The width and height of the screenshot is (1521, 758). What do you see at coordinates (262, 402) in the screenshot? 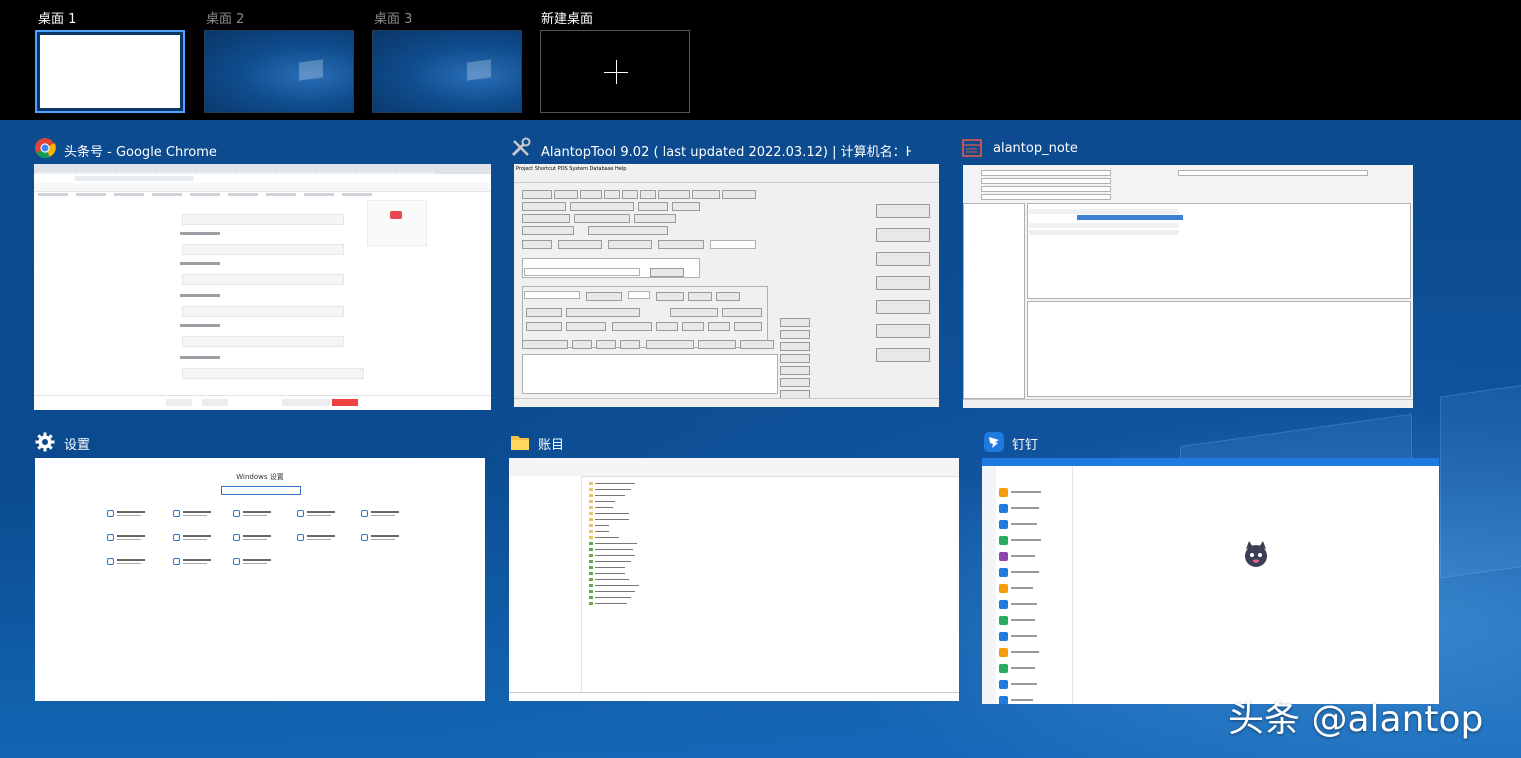
I see `publish-footer` at bounding box center [262, 402].